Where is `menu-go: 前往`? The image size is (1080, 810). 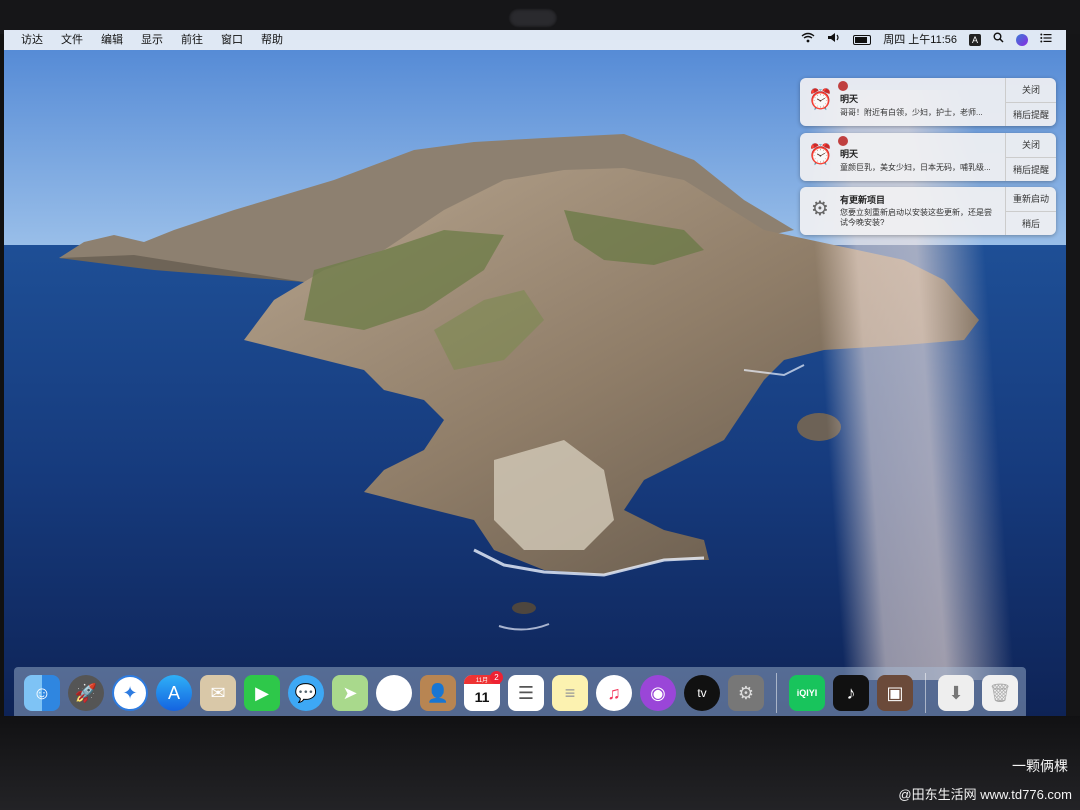 menu-go: 前往 is located at coordinates (192, 40).